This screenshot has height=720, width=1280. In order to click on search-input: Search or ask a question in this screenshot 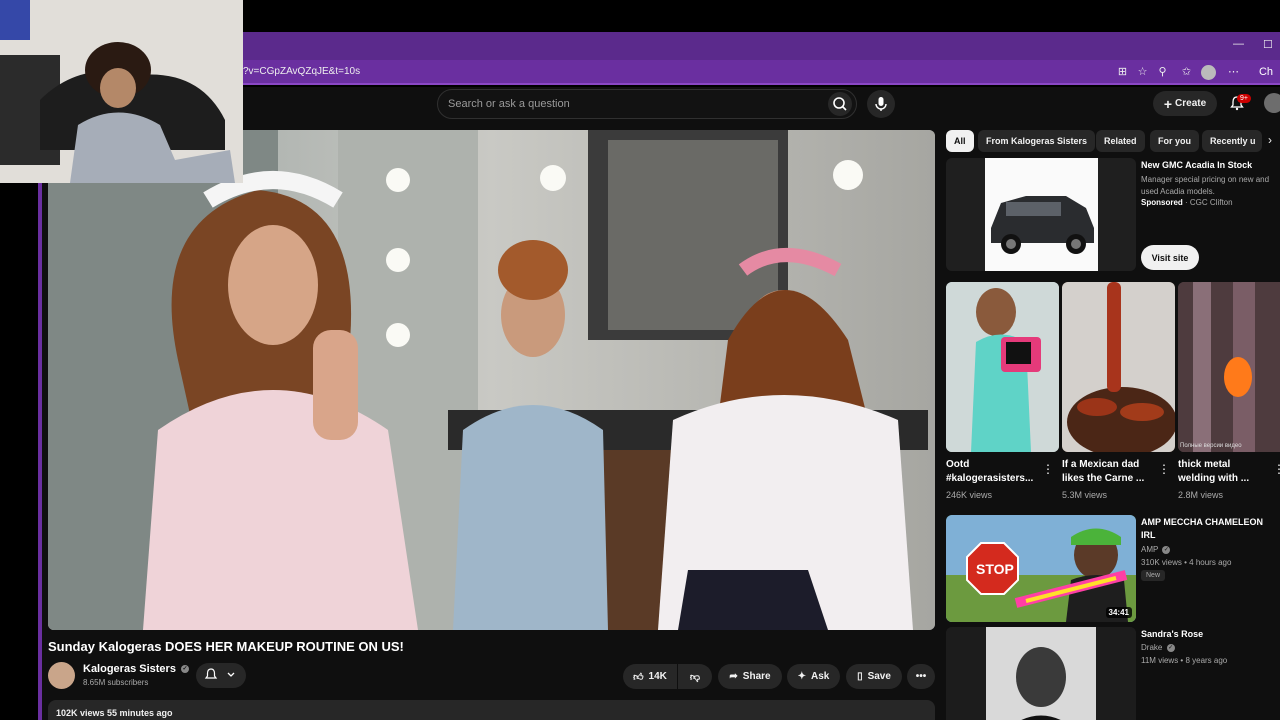, I will do `click(647, 104)`.